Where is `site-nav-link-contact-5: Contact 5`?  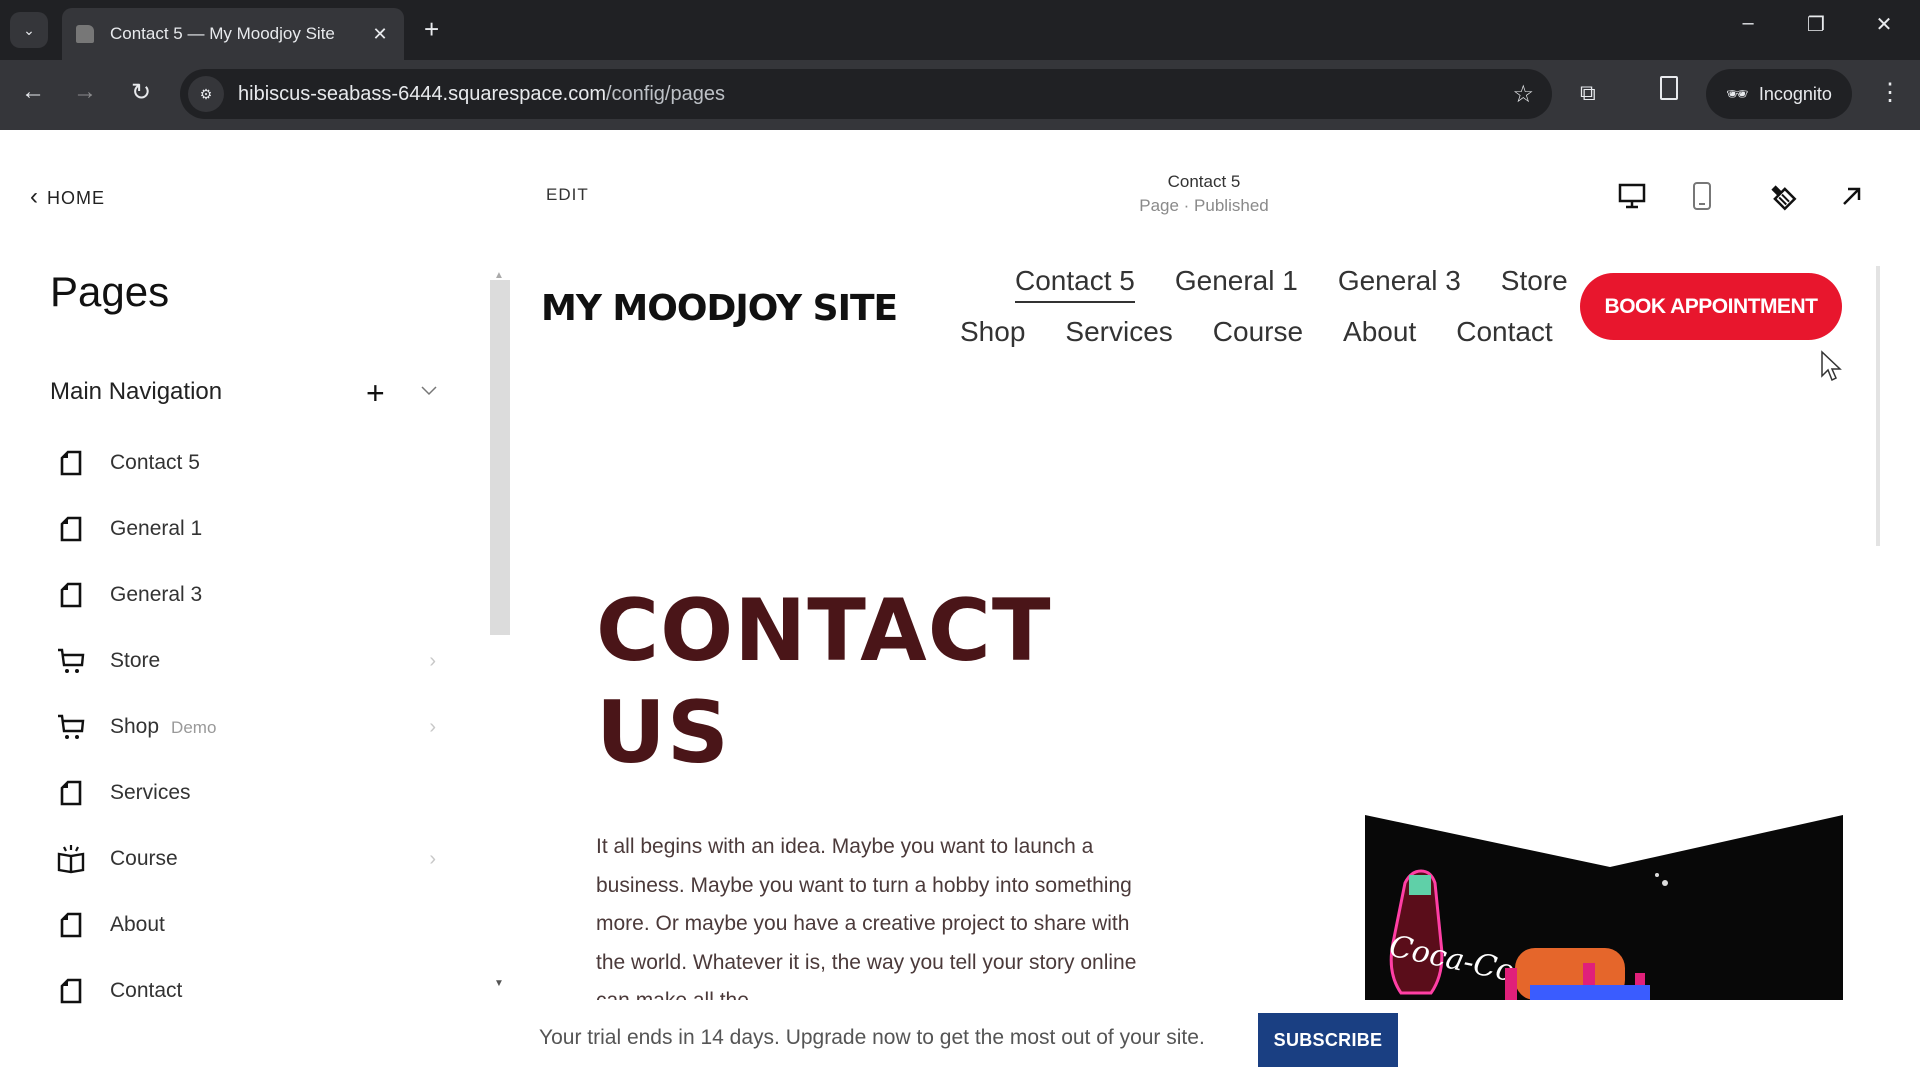
site-nav-link-contact-5: Contact 5 is located at coordinates (1075, 284).